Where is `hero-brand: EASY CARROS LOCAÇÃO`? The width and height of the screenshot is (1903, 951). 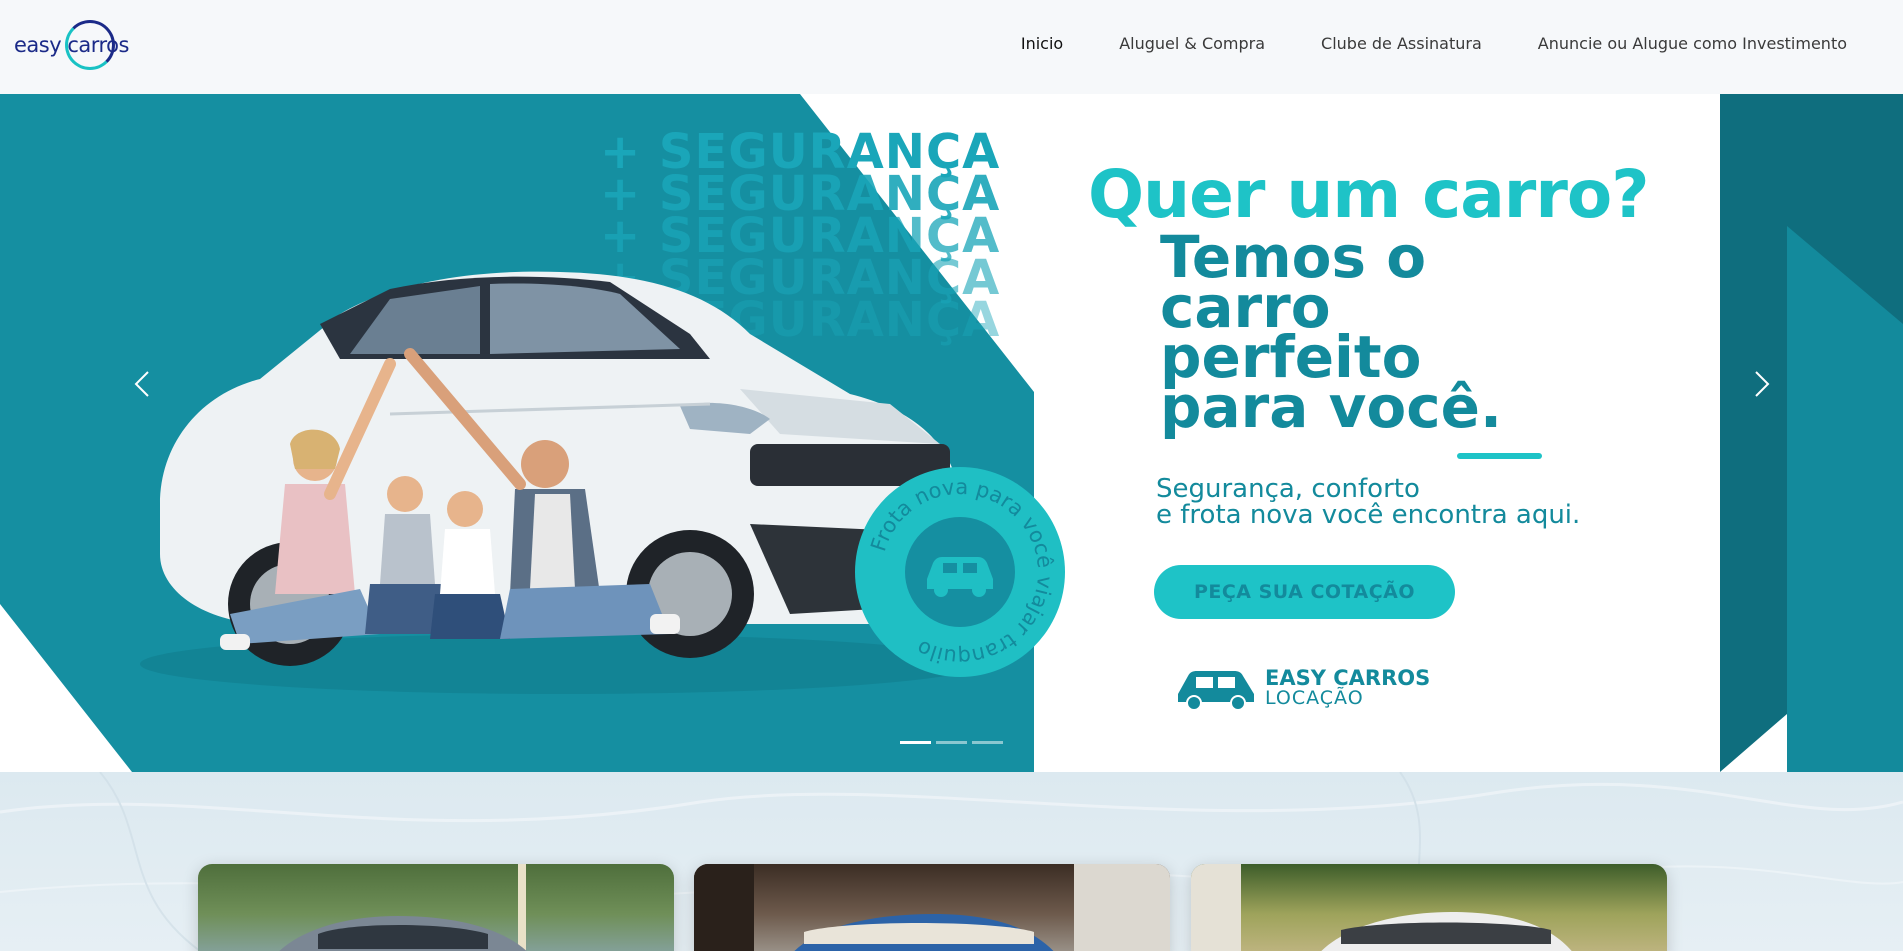
hero-brand: EASY CARROS LOCAÇÃO is located at coordinates (1306, 689).